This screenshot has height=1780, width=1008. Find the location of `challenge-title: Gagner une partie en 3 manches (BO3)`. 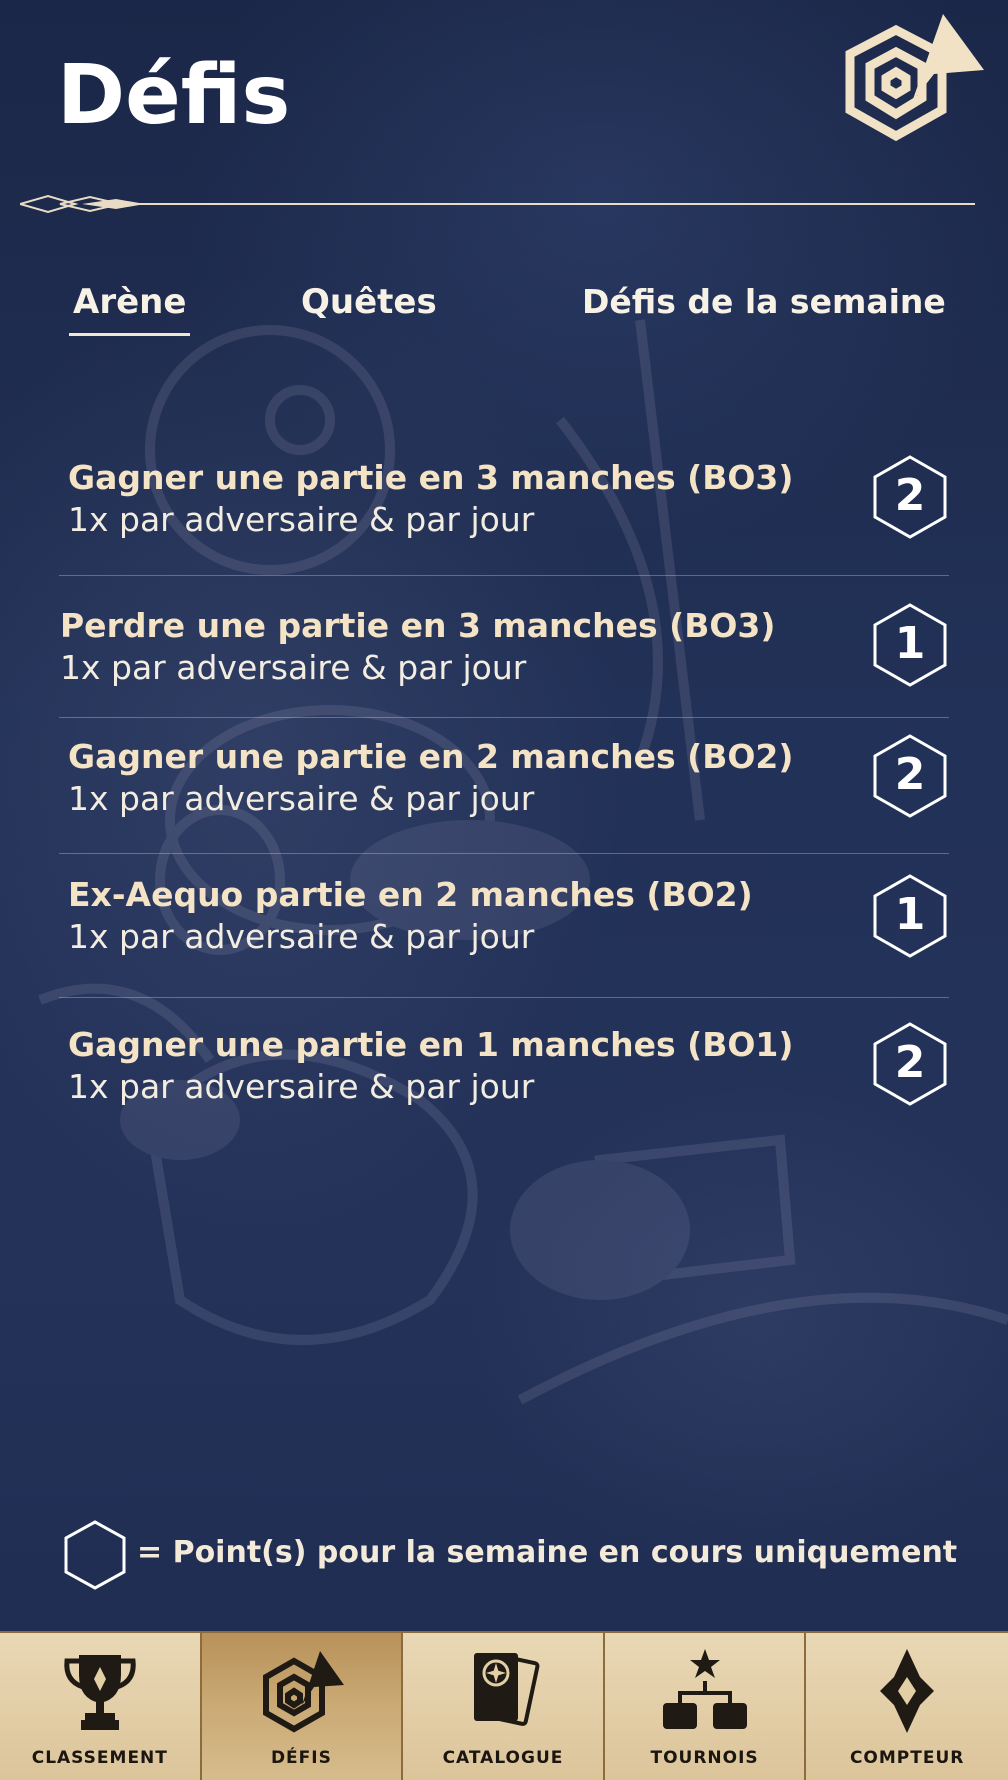

challenge-title: Gagner une partie en 3 manches (BO3) is located at coordinates (431, 477).